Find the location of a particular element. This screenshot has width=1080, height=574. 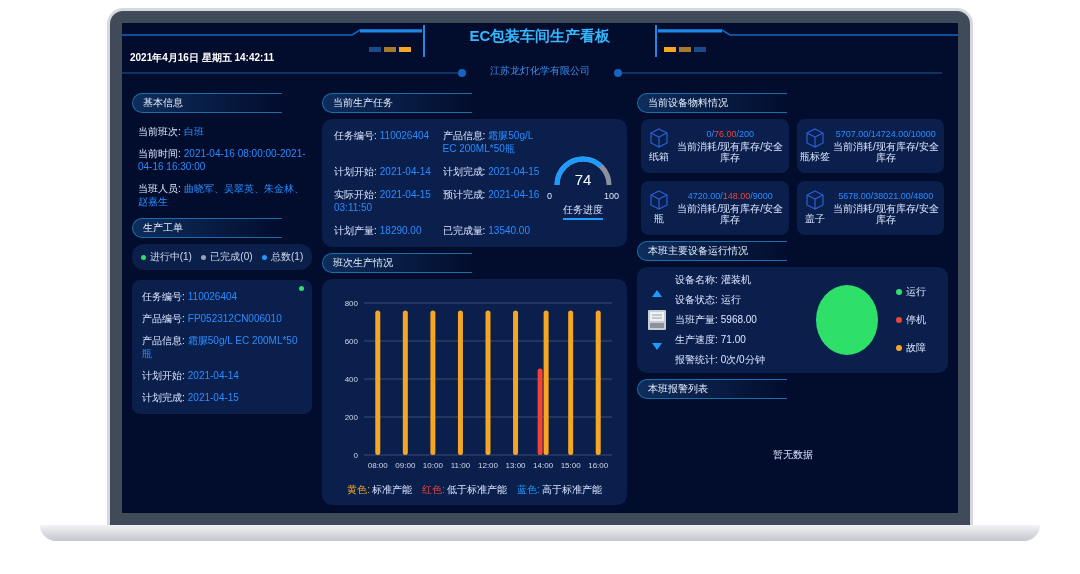

company-name: 江苏龙灯化学有限公司 is located at coordinates (540, 71).